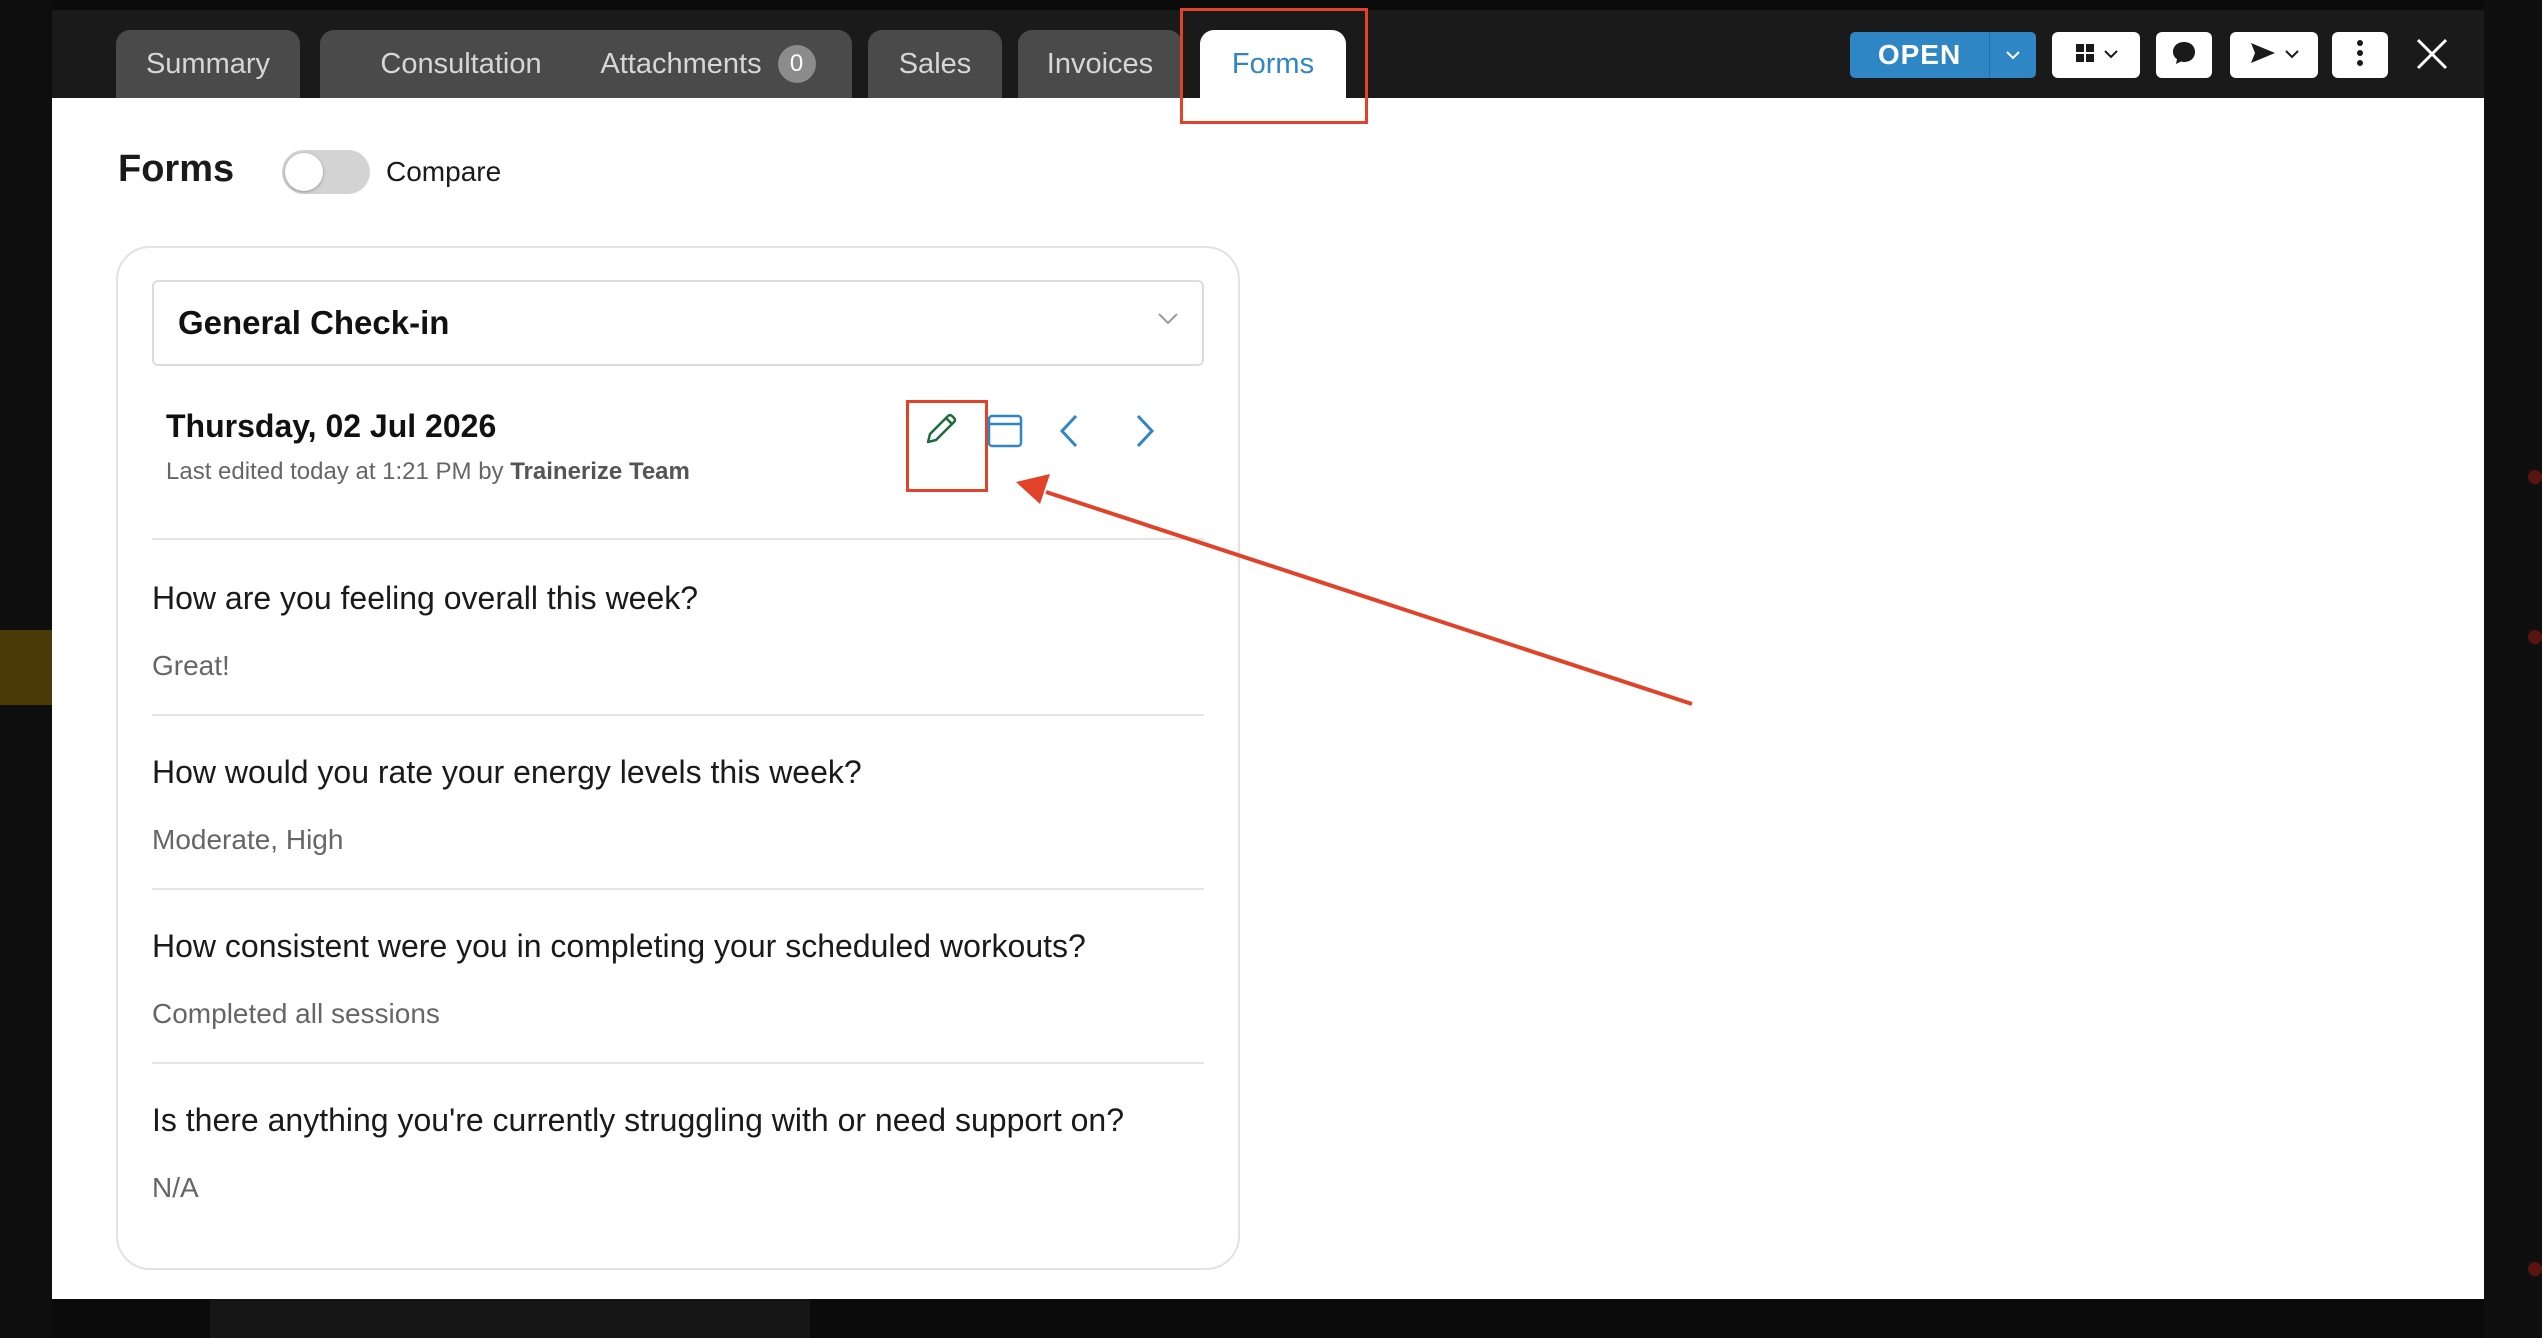 The image size is (2542, 1338). I want to click on send-menu-button, so click(2274, 55).